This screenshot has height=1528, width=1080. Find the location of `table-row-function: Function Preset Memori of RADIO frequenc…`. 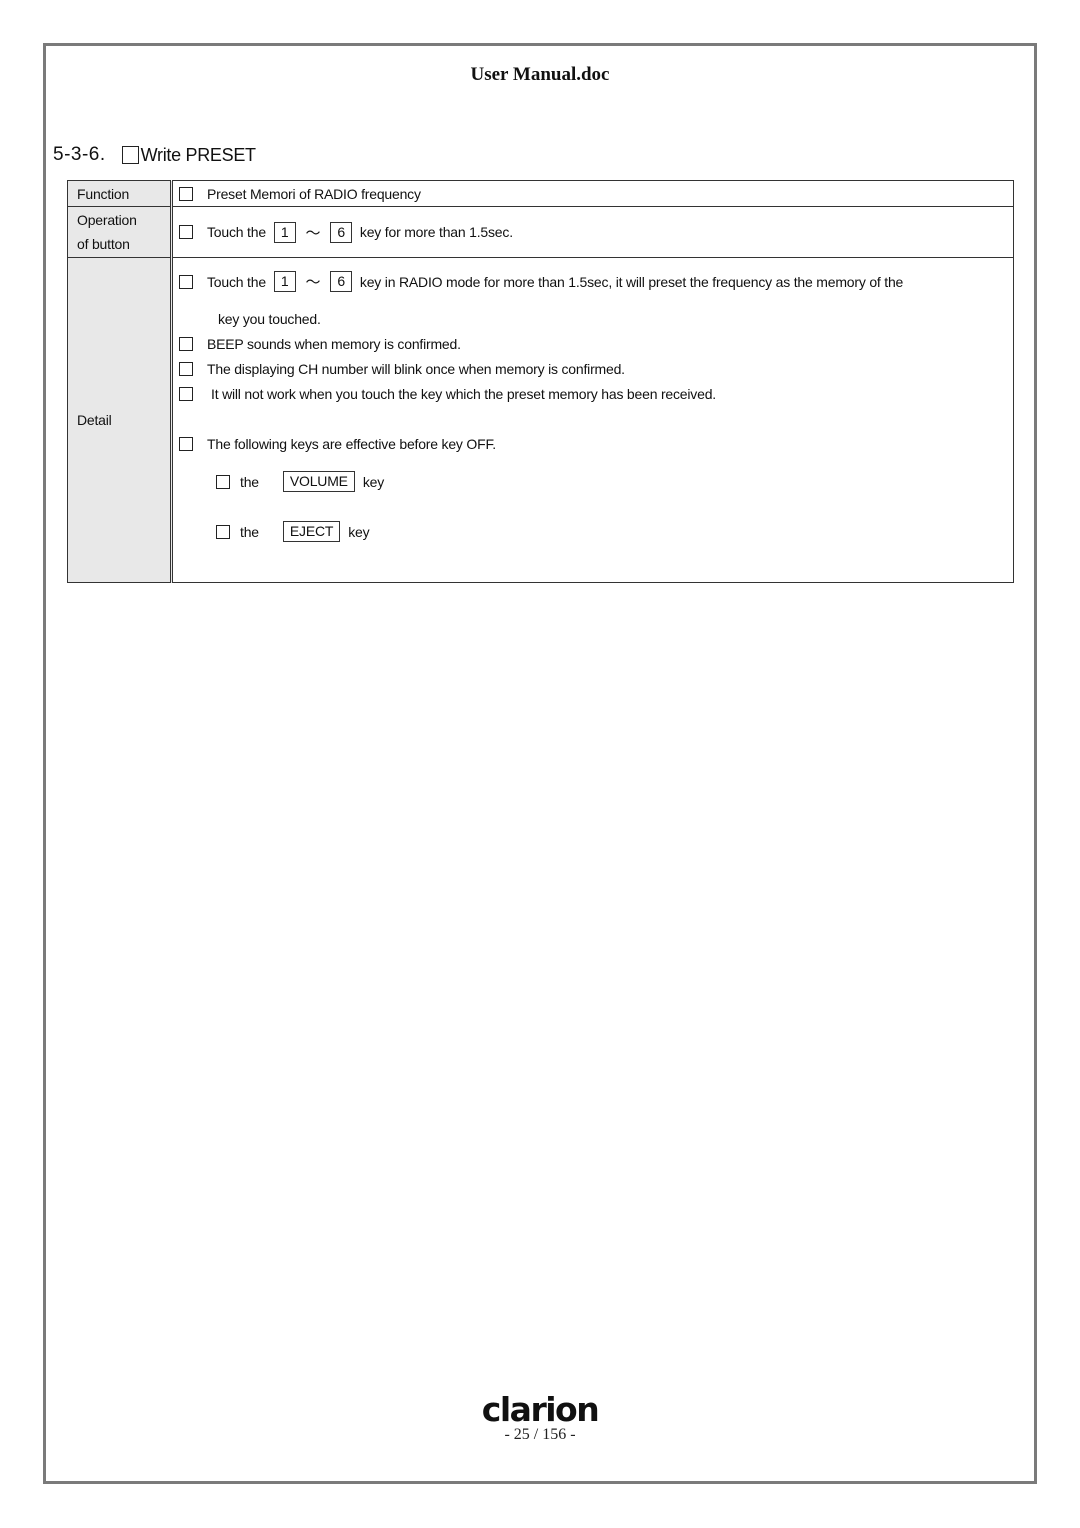

table-row-function: Function Preset Memori of RADIO frequenc… is located at coordinates (540, 193).